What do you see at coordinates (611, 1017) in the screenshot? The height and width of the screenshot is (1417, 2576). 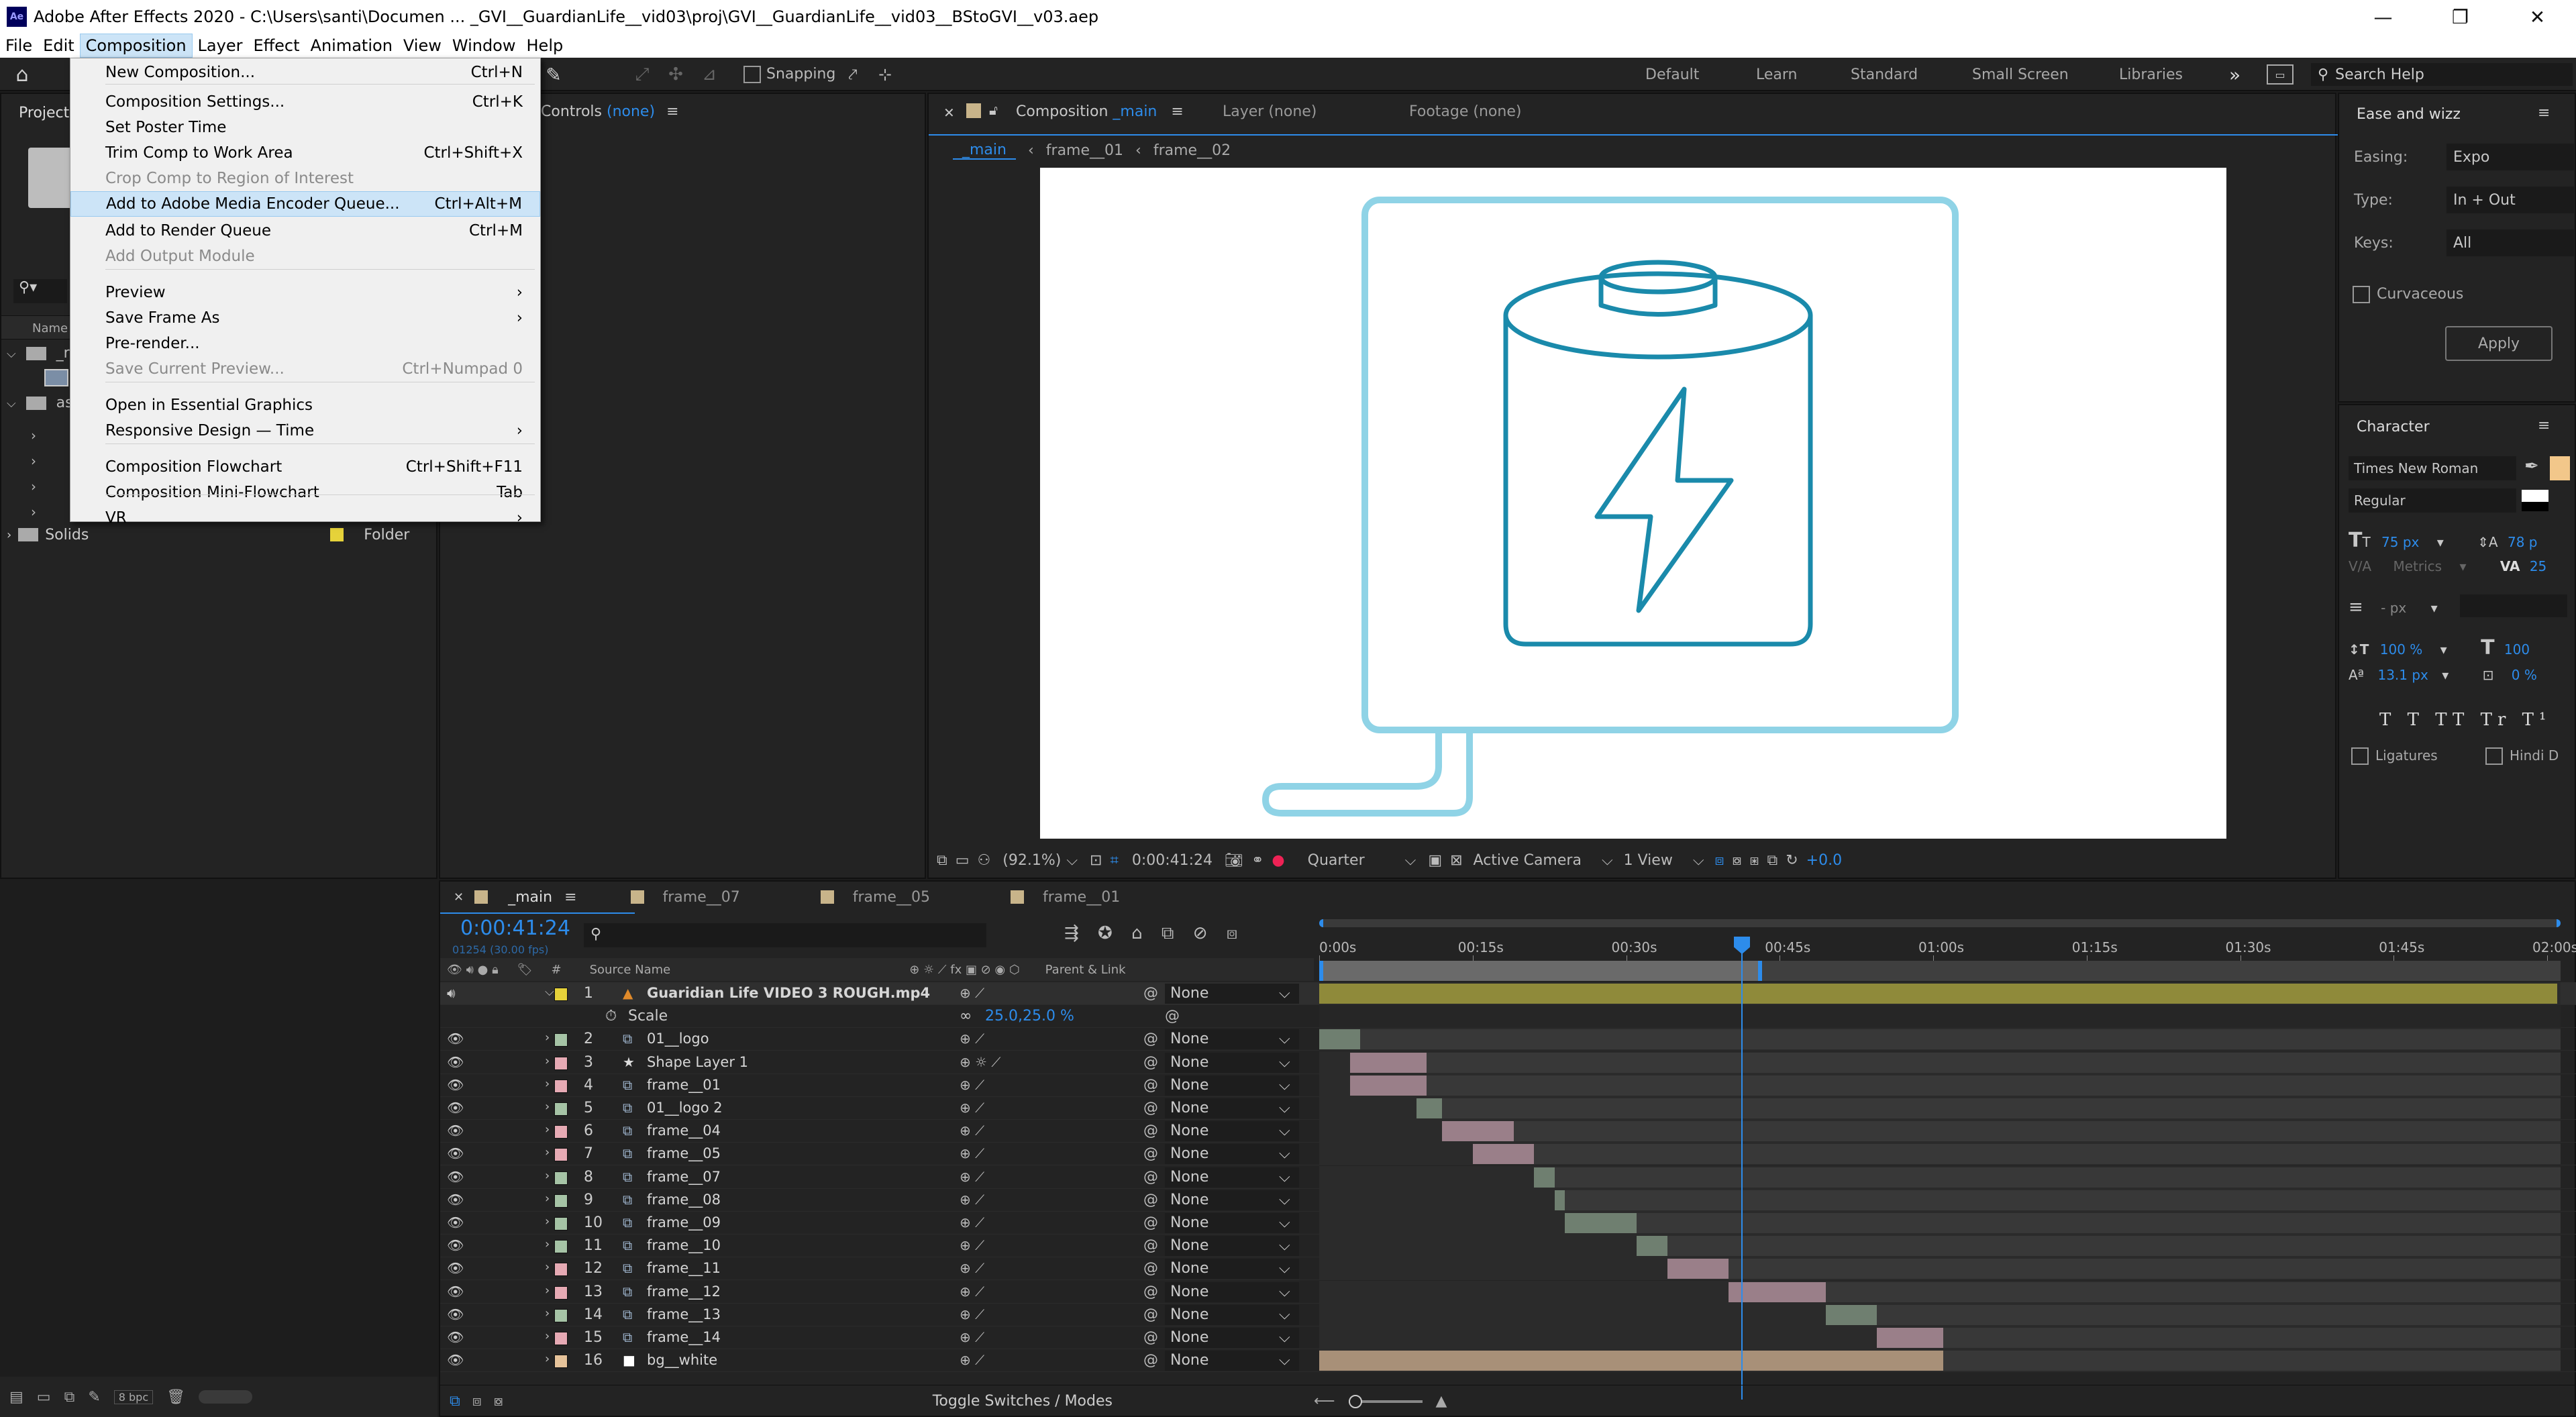 I see `stopwatch-icon: ⏱` at bounding box center [611, 1017].